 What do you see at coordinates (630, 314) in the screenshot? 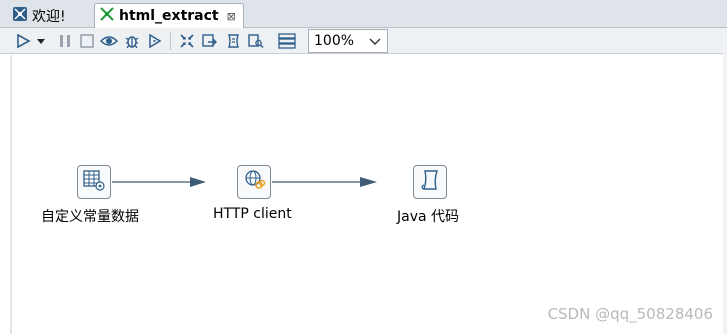
I see `watermark-text: CSDN @qq_50828406` at bounding box center [630, 314].